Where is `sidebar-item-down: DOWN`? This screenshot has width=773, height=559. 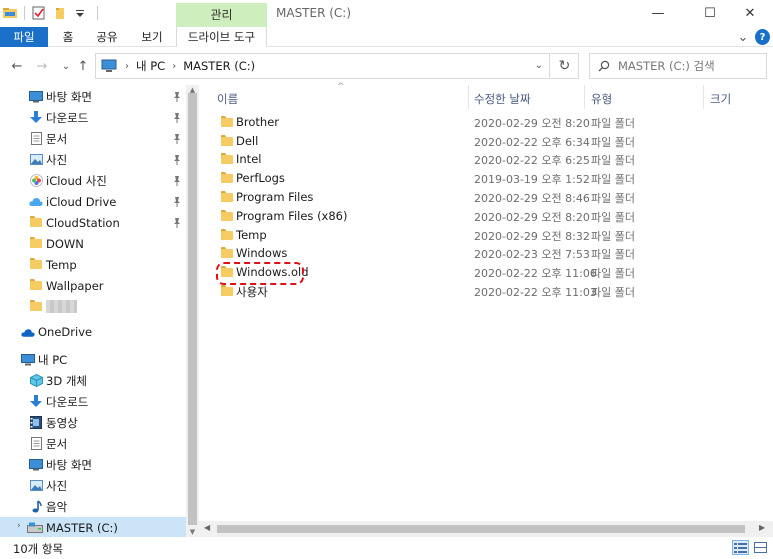 sidebar-item-down: DOWN is located at coordinates (93, 243).